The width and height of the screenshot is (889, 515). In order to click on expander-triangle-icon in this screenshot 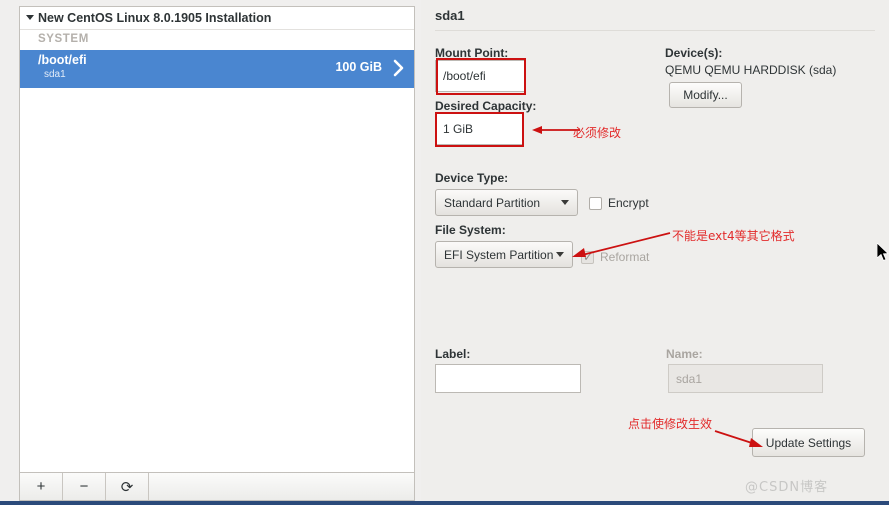, I will do `click(30, 18)`.